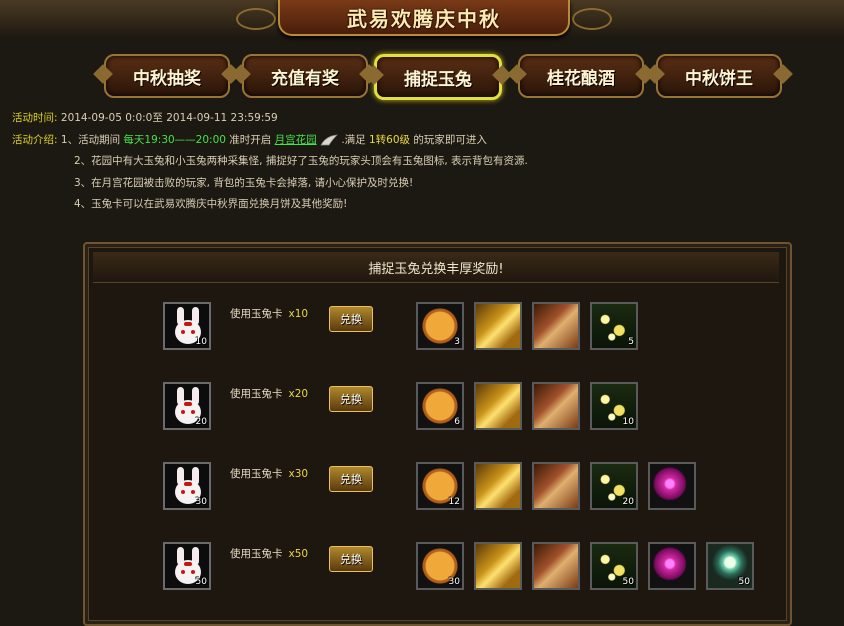 This screenshot has width=844, height=626. I want to click on card-multiplier: x20, so click(298, 394).